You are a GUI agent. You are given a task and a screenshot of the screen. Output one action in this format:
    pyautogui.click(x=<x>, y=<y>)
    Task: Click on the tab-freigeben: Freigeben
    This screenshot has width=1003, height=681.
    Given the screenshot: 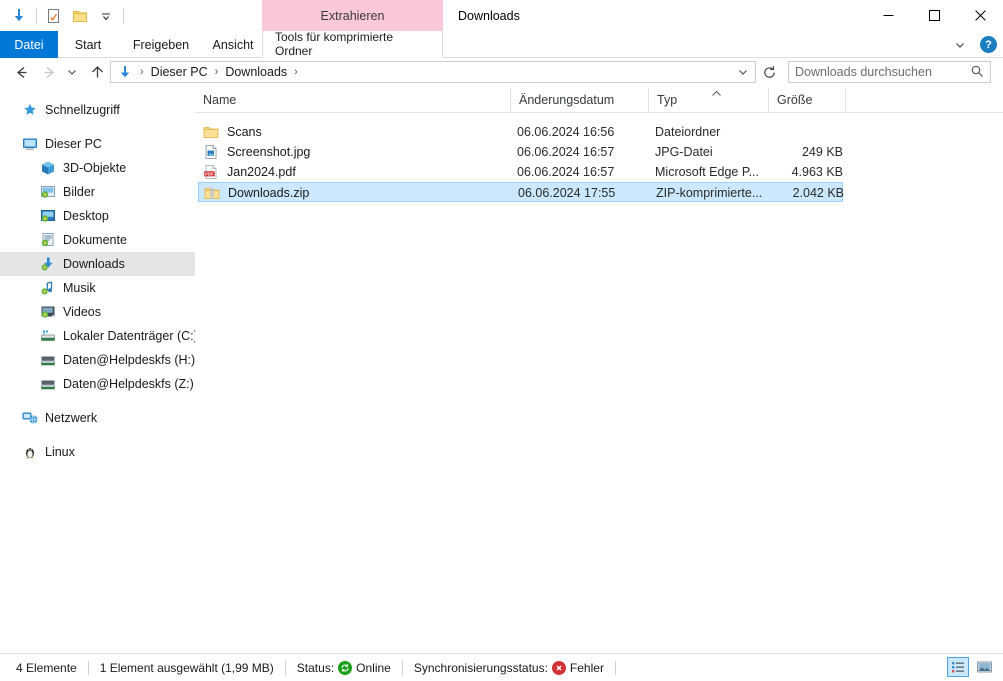 What is the action you would take?
    pyautogui.click(x=161, y=44)
    